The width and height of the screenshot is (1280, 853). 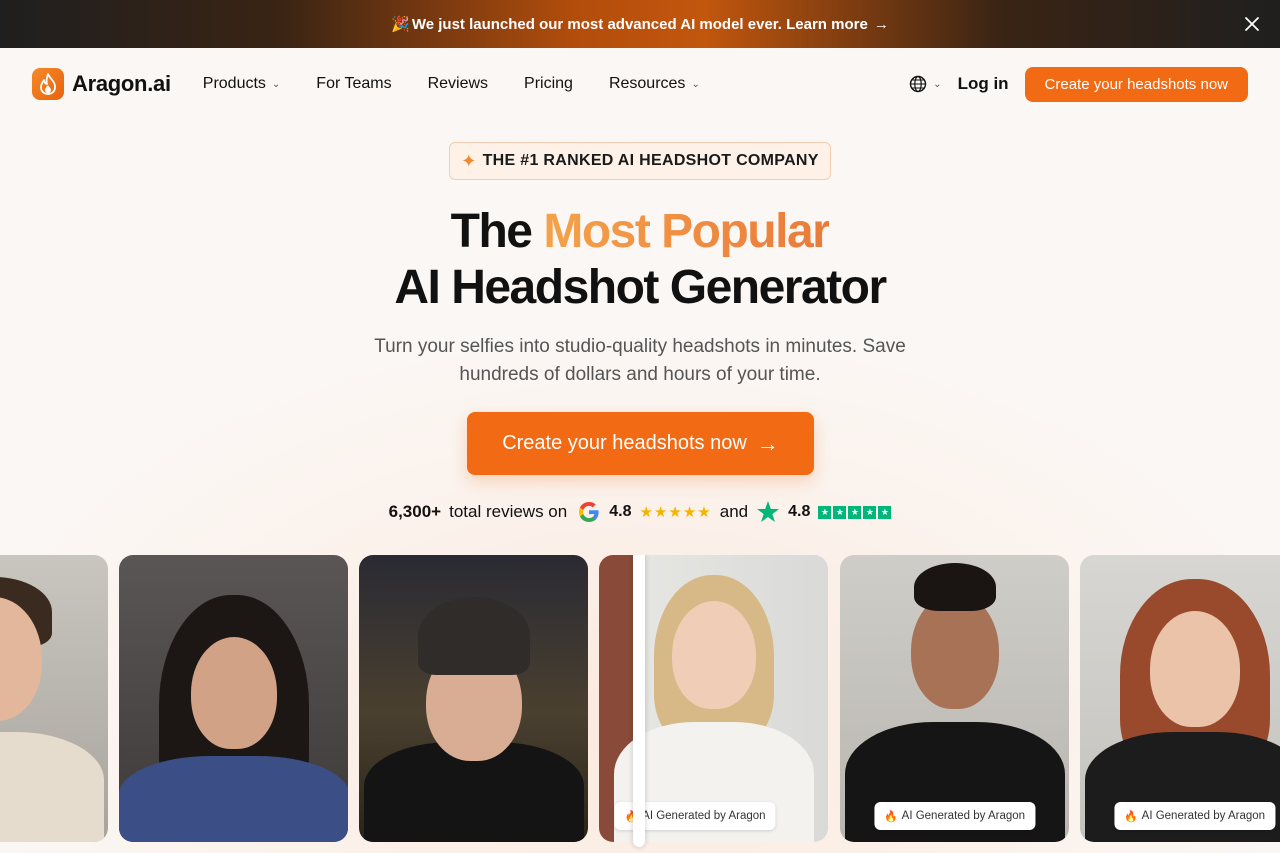 I want to click on language-selector: ⌄, so click(x=925, y=84).